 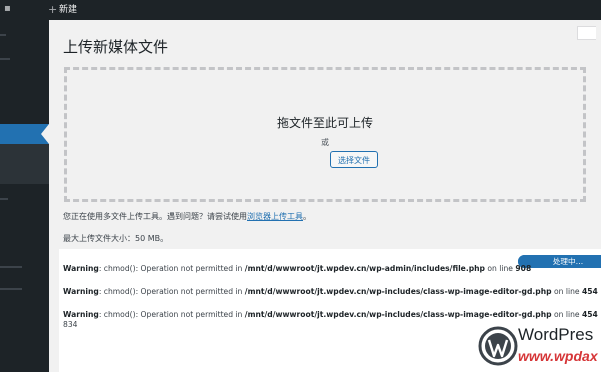 What do you see at coordinates (116, 238) in the screenshot?
I see `max-upload-size: 最大上传文件大小：50 MB。` at bounding box center [116, 238].